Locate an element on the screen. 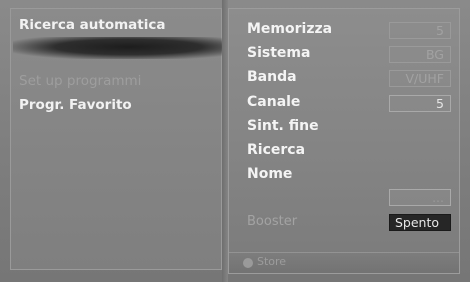  menu-item-set-up-programmi: Set up programmi is located at coordinates (80, 81).